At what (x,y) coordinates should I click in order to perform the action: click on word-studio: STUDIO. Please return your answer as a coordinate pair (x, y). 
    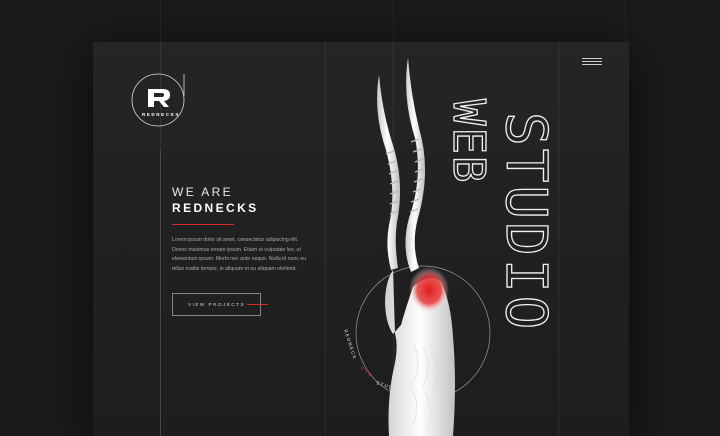
    Looking at the image, I should click on (525, 222).